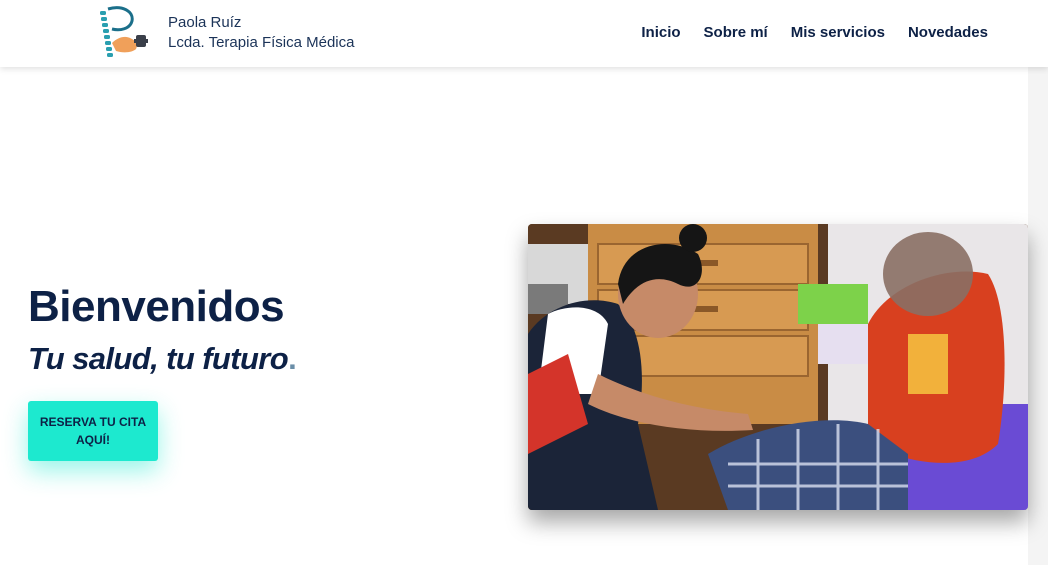 The height and width of the screenshot is (565, 1048). I want to click on cta-line-2: AQUÍ!, so click(93, 440).